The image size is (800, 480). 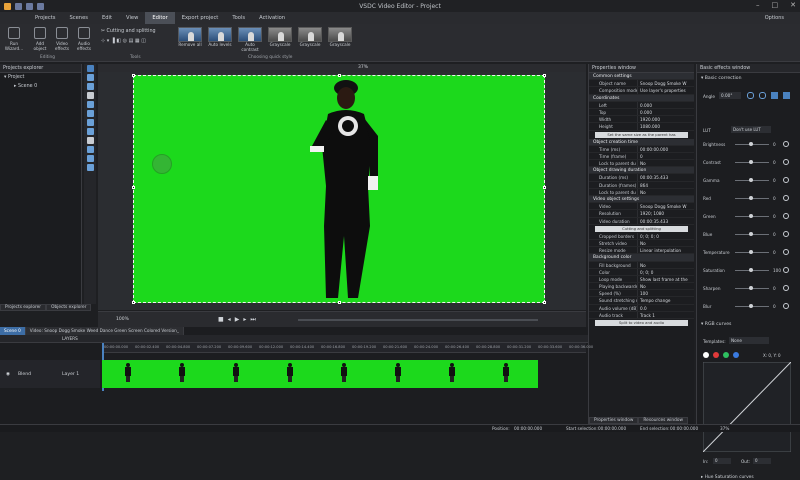 What do you see at coordinates (220, 37) in the screenshot?
I see `style-auto-levels: Auto levels` at bounding box center [220, 37].